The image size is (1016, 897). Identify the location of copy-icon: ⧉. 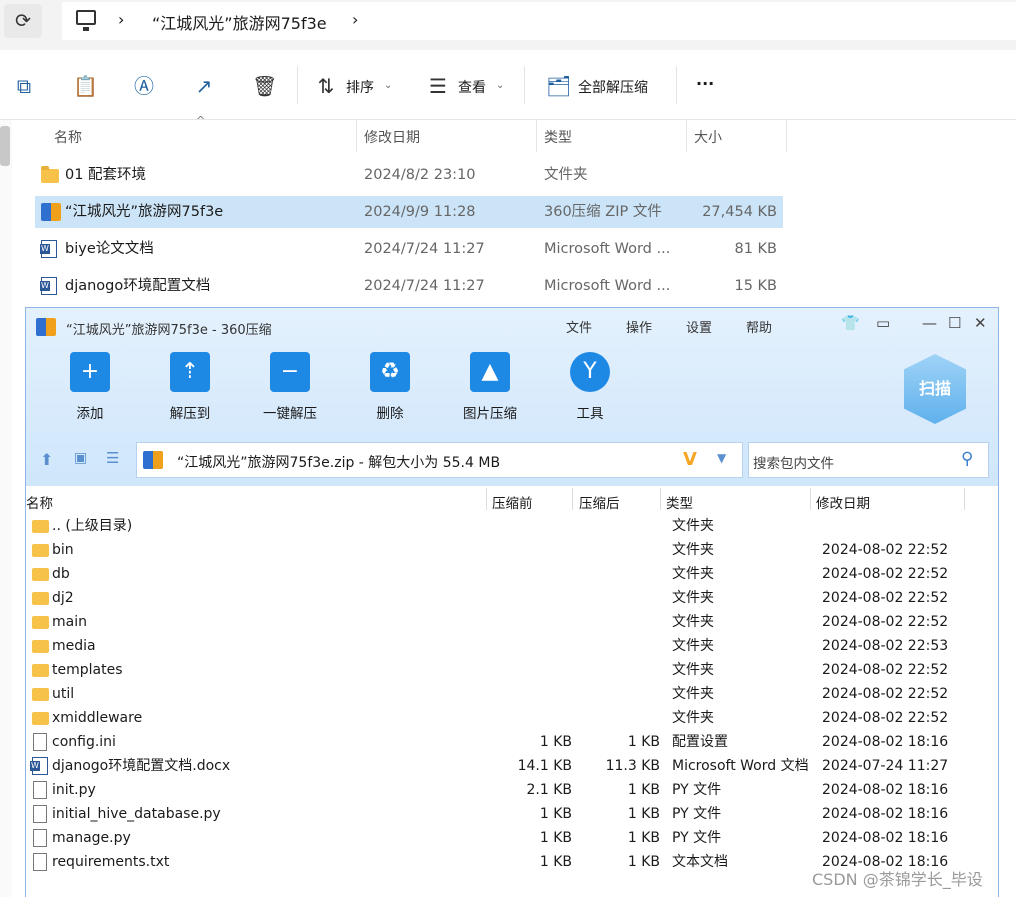
(24, 86).